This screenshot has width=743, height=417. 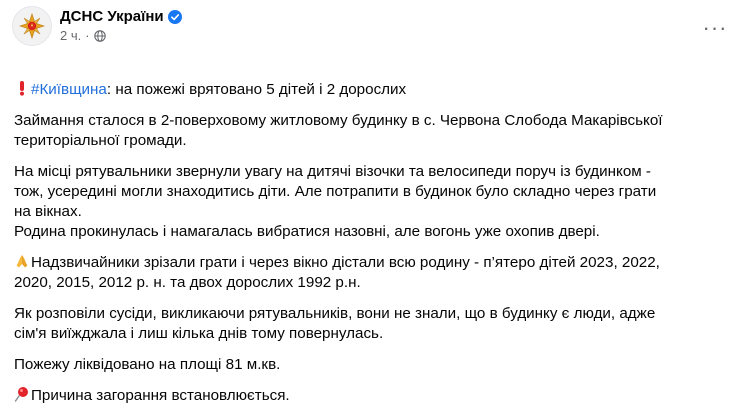 What do you see at coordinates (99, 36) in the screenshot?
I see `globe-icon` at bounding box center [99, 36].